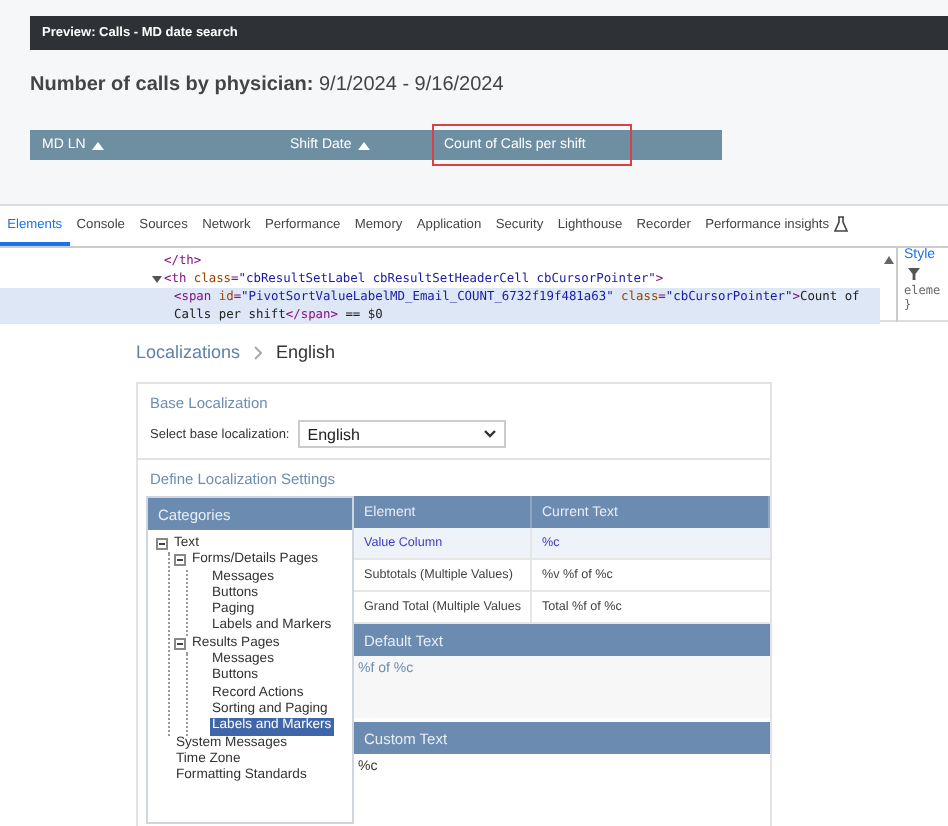  What do you see at coordinates (914, 274) in the screenshot?
I see `filter-icon` at bounding box center [914, 274].